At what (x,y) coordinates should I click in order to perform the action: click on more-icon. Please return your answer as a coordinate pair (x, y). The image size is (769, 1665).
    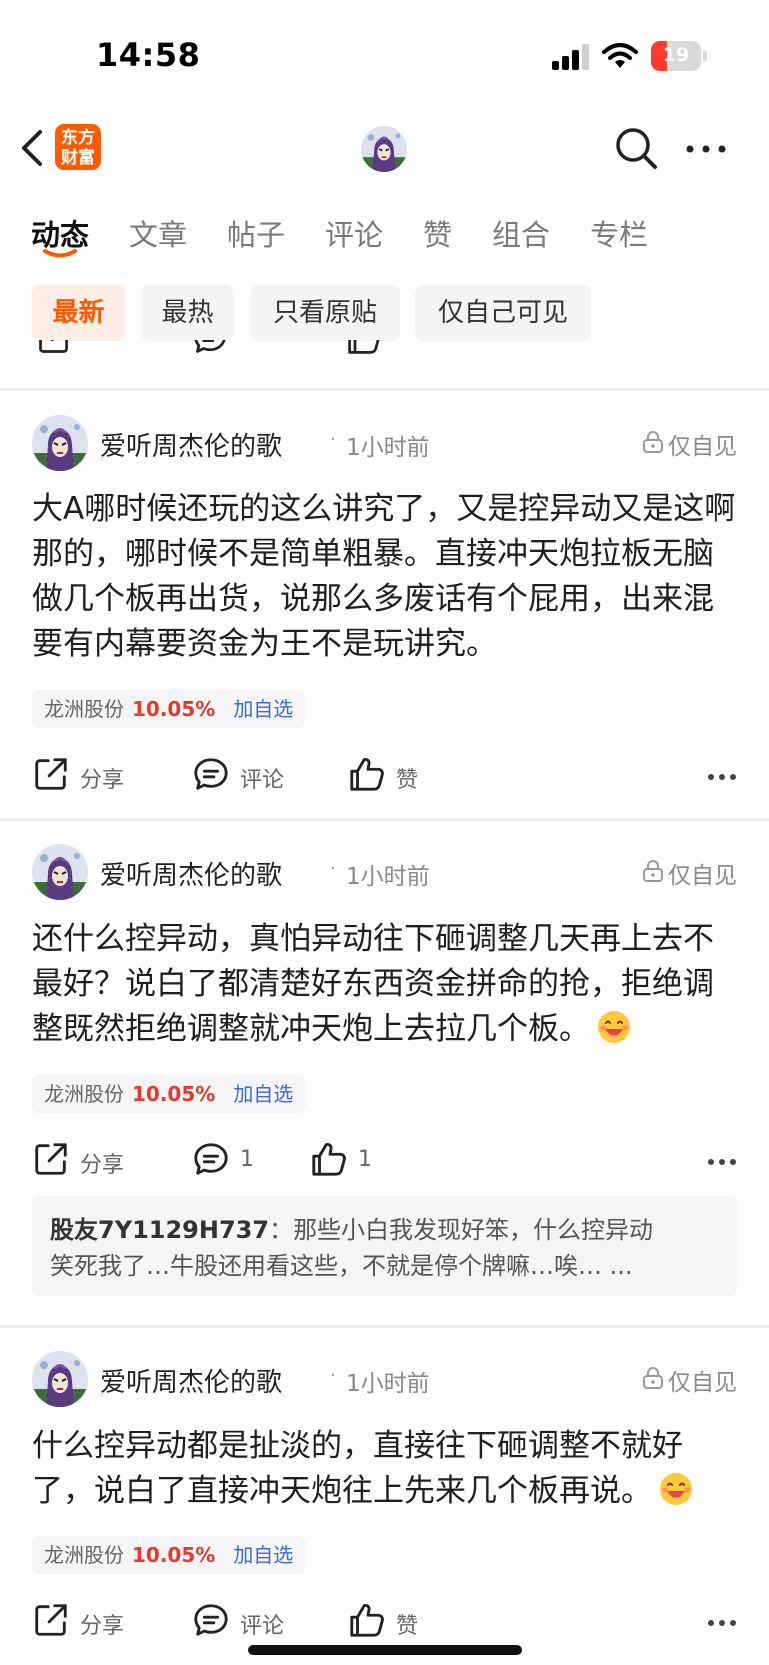
    Looking at the image, I should click on (706, 149).